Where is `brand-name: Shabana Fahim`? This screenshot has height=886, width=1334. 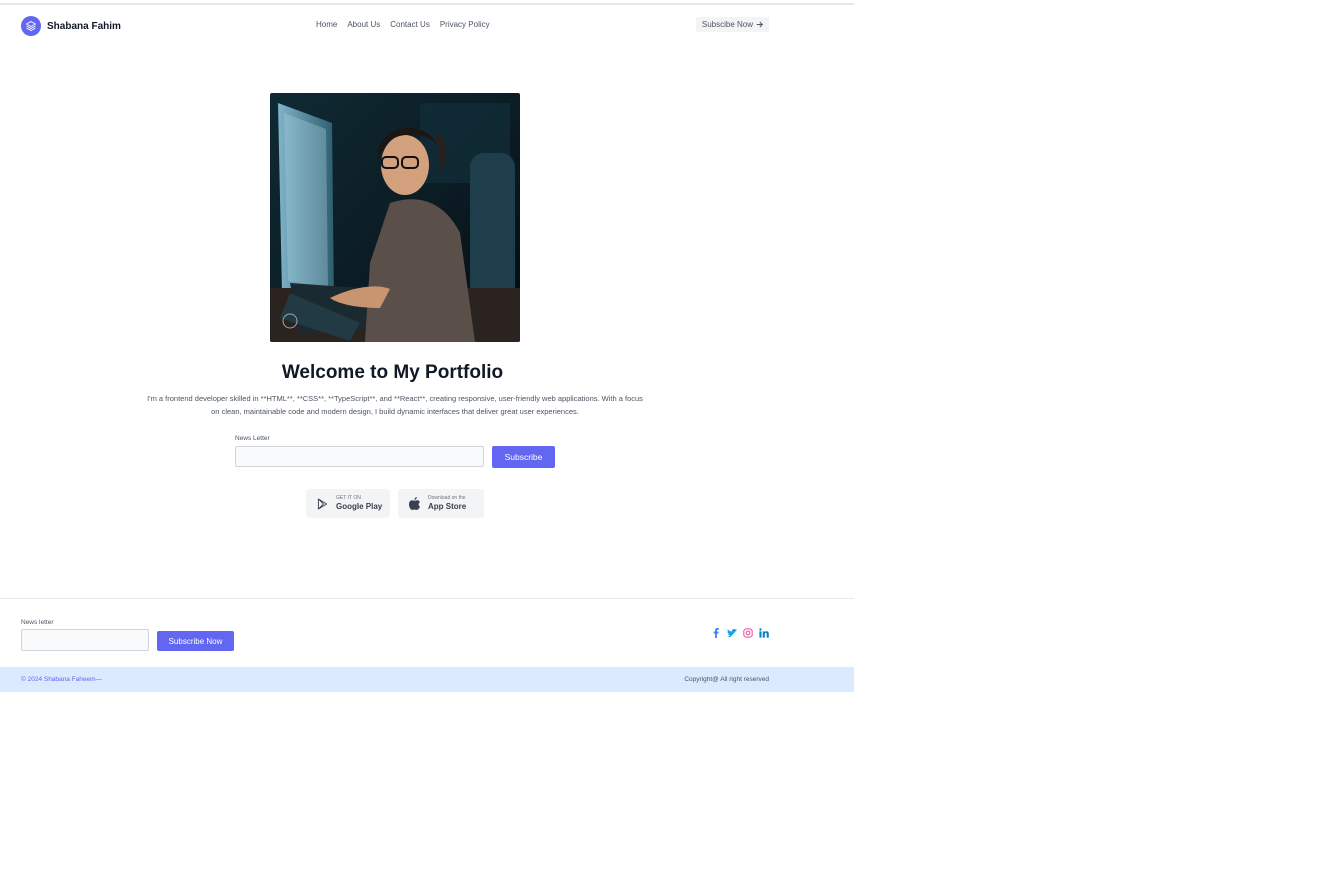
brand-name: Shabana Fahim is located at coordinates (84, 26).